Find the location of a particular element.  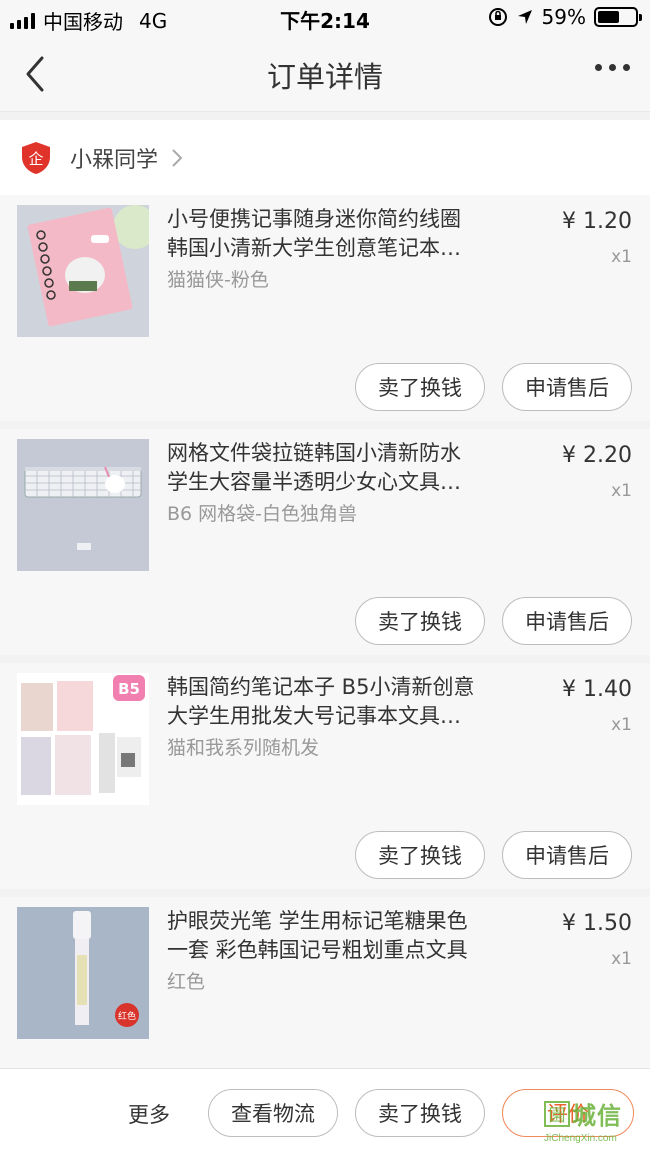

page-title: 订单详情 is located at coordinates (324, 77).